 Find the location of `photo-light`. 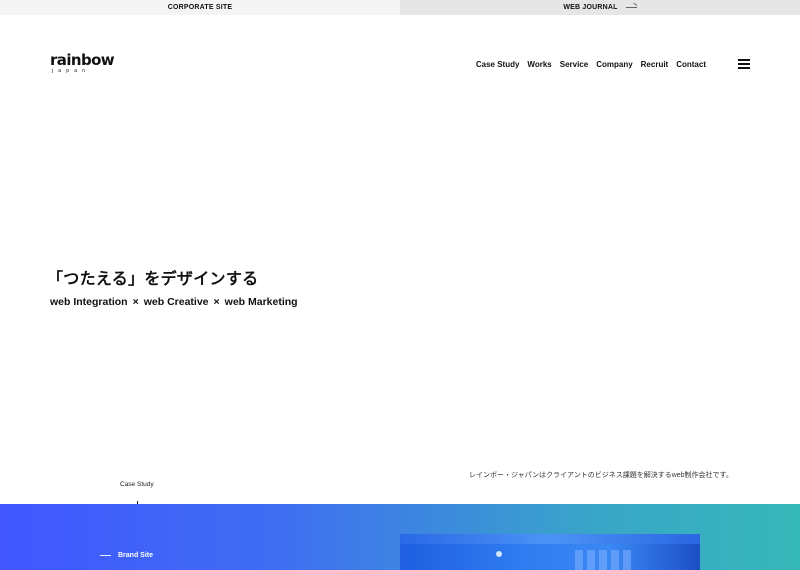

photo-light is located at coordinates (499, 554).